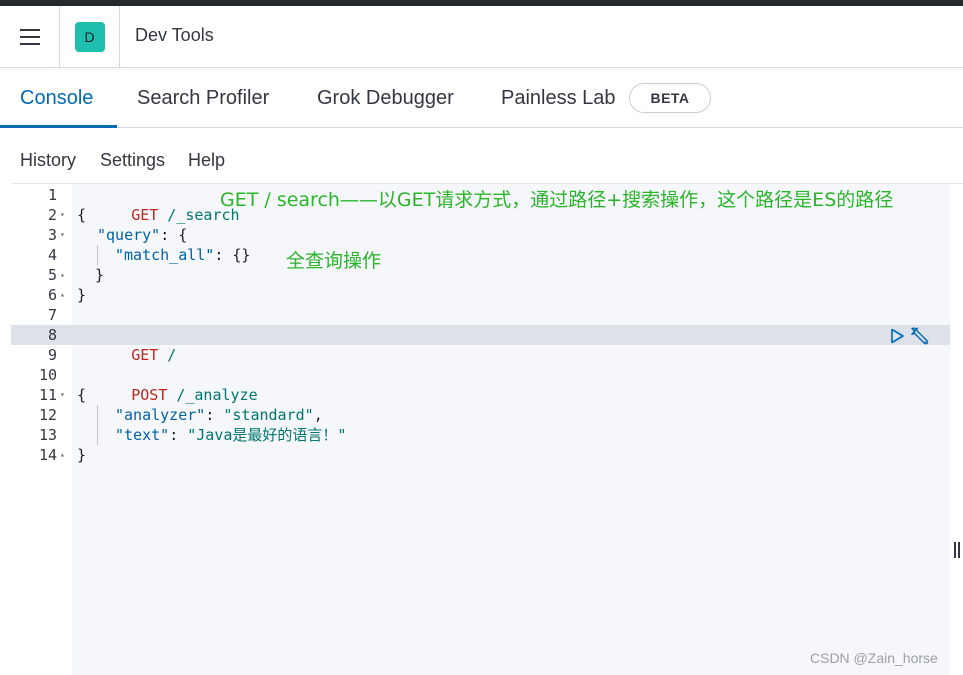  Describe the element at coordinates (480, 435) in the screenshot. I see `code-line: 13 "text": "Java是最好的语言！"` at that location.